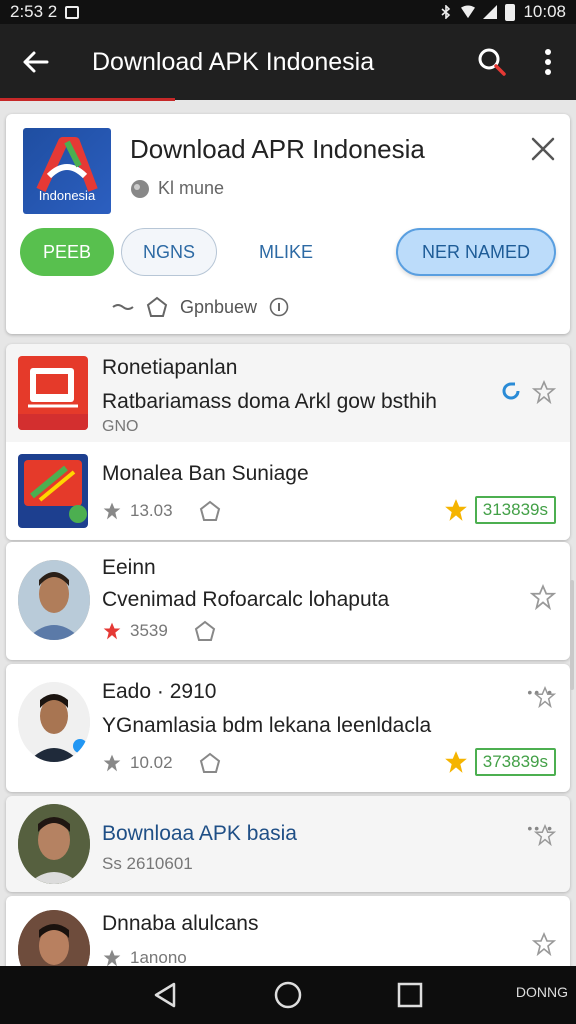  I want to click on status-time: 10:08, so click(544, 11).